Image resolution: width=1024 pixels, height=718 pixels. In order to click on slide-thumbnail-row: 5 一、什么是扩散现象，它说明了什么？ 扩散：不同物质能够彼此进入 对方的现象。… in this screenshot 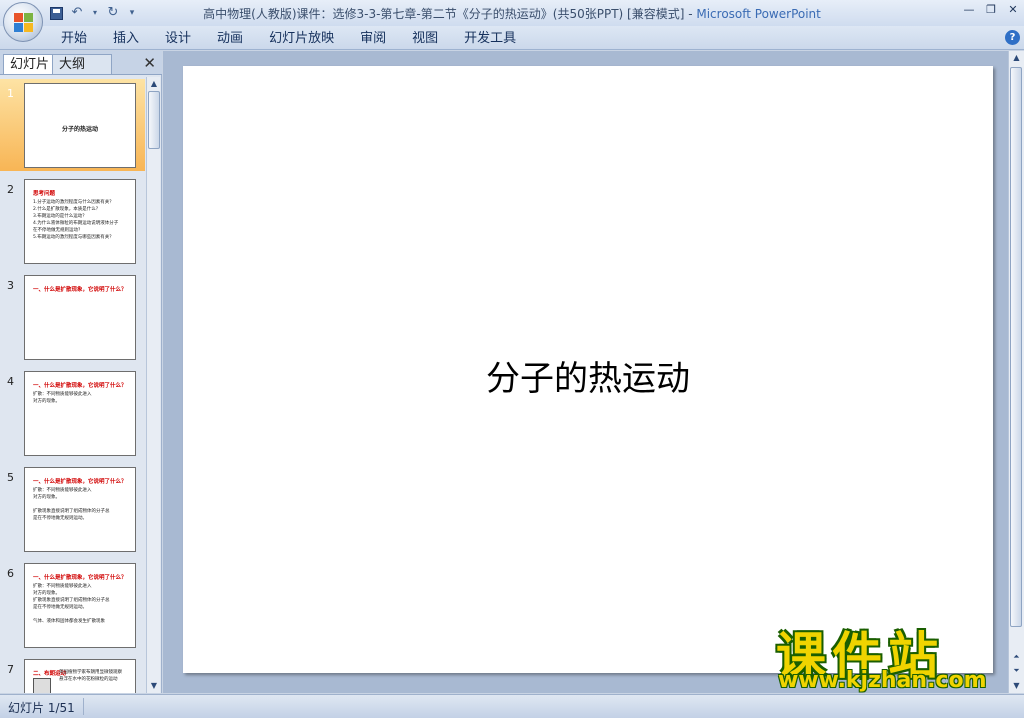, I will do `click(72, 509)`.